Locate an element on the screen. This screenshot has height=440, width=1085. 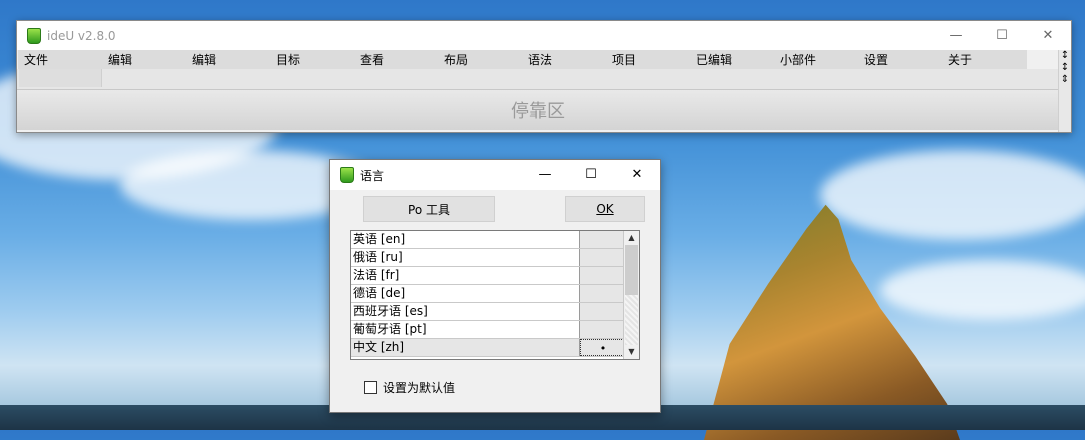
dialog-titlebar: 语言 — ☐ ✕ is located at coordinates (495, 175).